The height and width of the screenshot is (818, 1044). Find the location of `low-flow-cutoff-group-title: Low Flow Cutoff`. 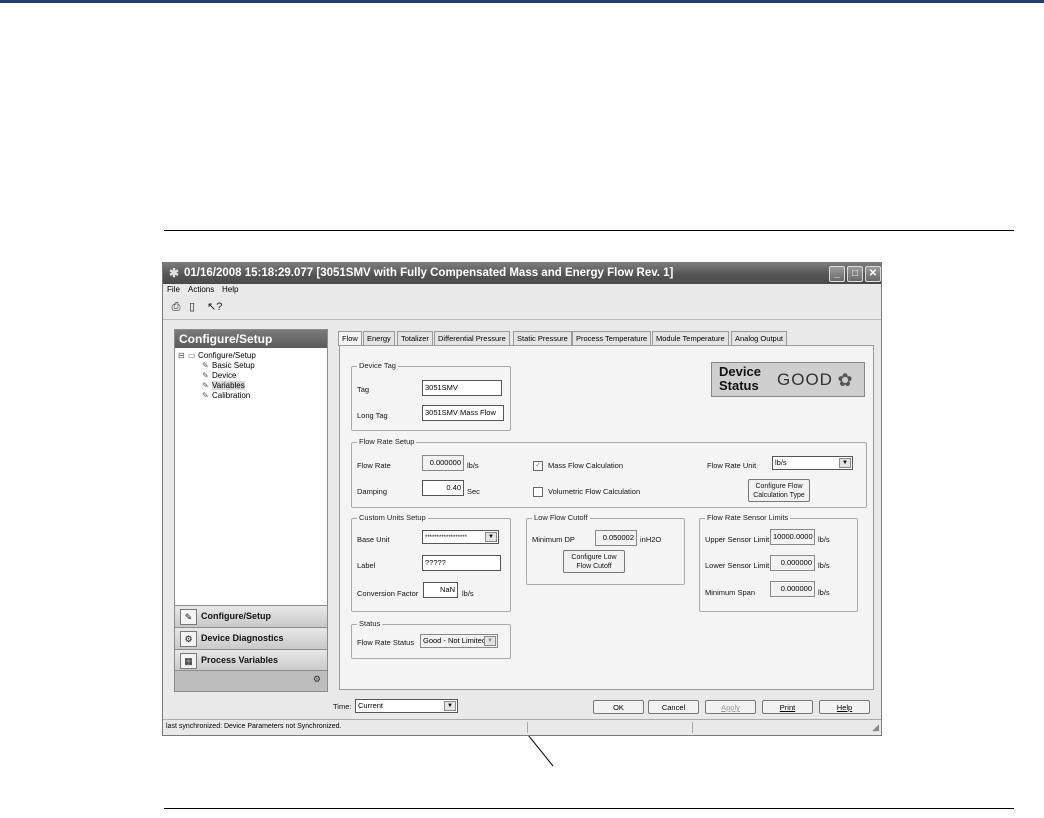

low-flow-cutoff-group-title: Low Flow Cutoff is located at coordinates (561, 518).